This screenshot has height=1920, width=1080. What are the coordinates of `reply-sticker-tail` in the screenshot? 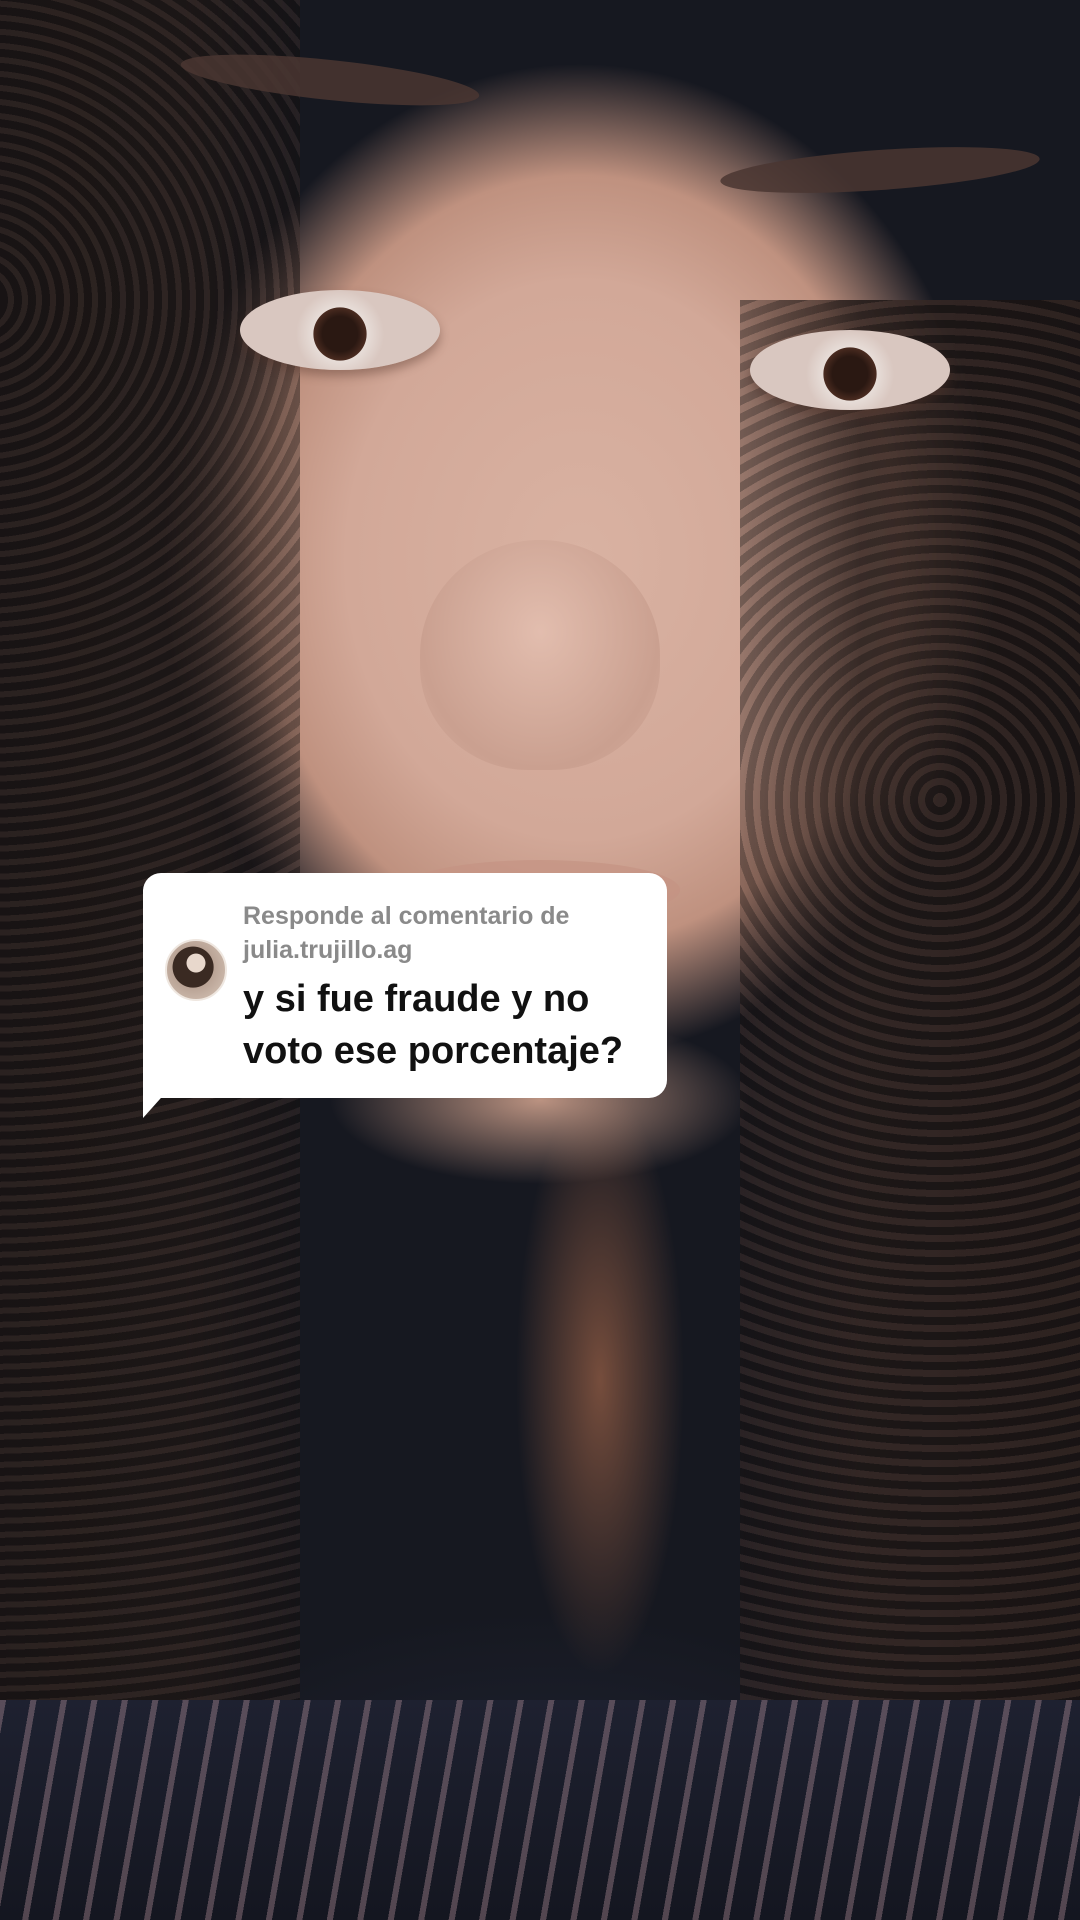 It's located at (160, 1099).